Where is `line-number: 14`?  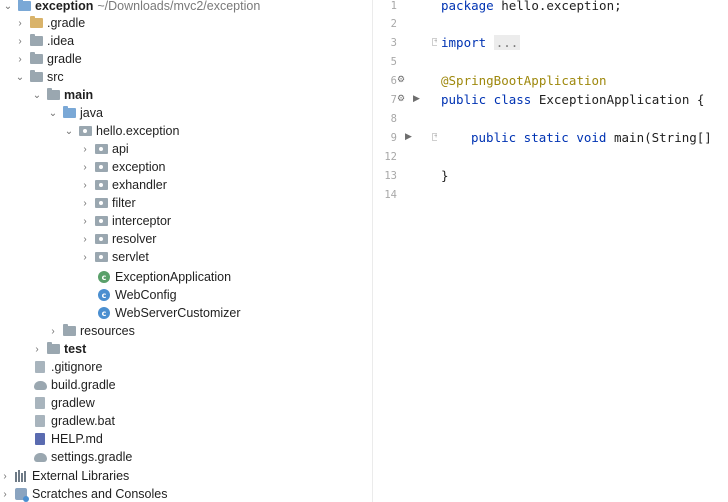
line-number: 14 is located at coordinates (390, 194).